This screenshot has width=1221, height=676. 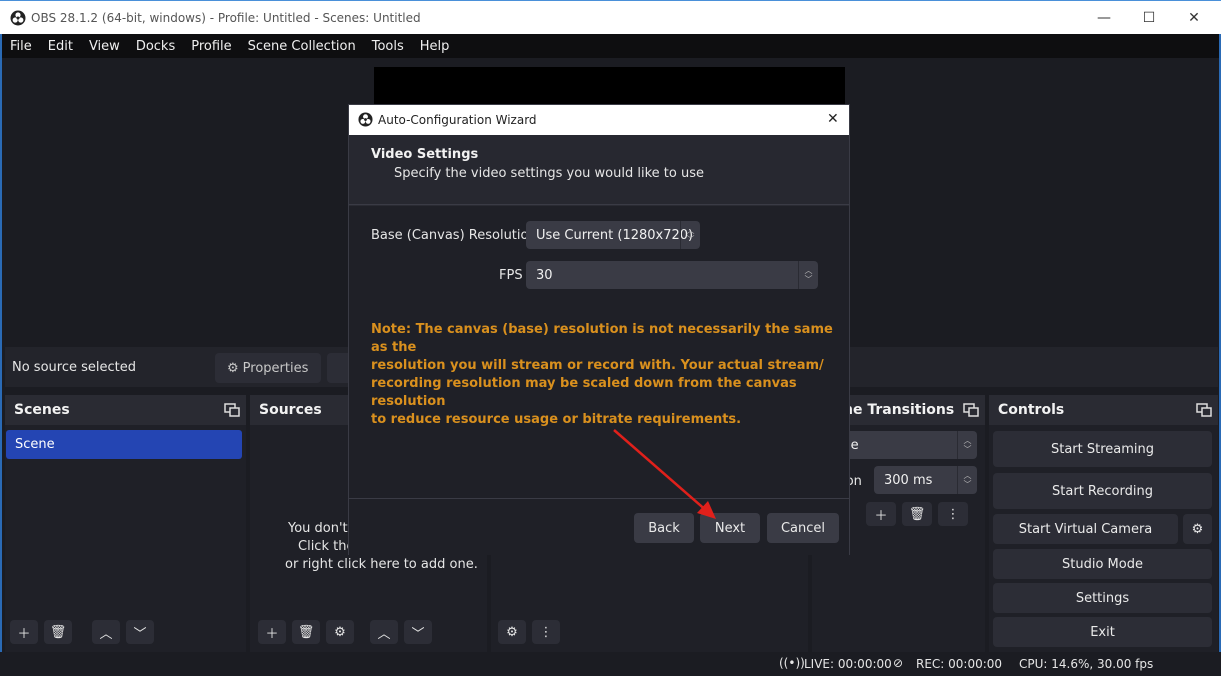 I want to click on resolution-select: Use Current (1280x720) ︿ ﹀, so click(x=613, y=235).